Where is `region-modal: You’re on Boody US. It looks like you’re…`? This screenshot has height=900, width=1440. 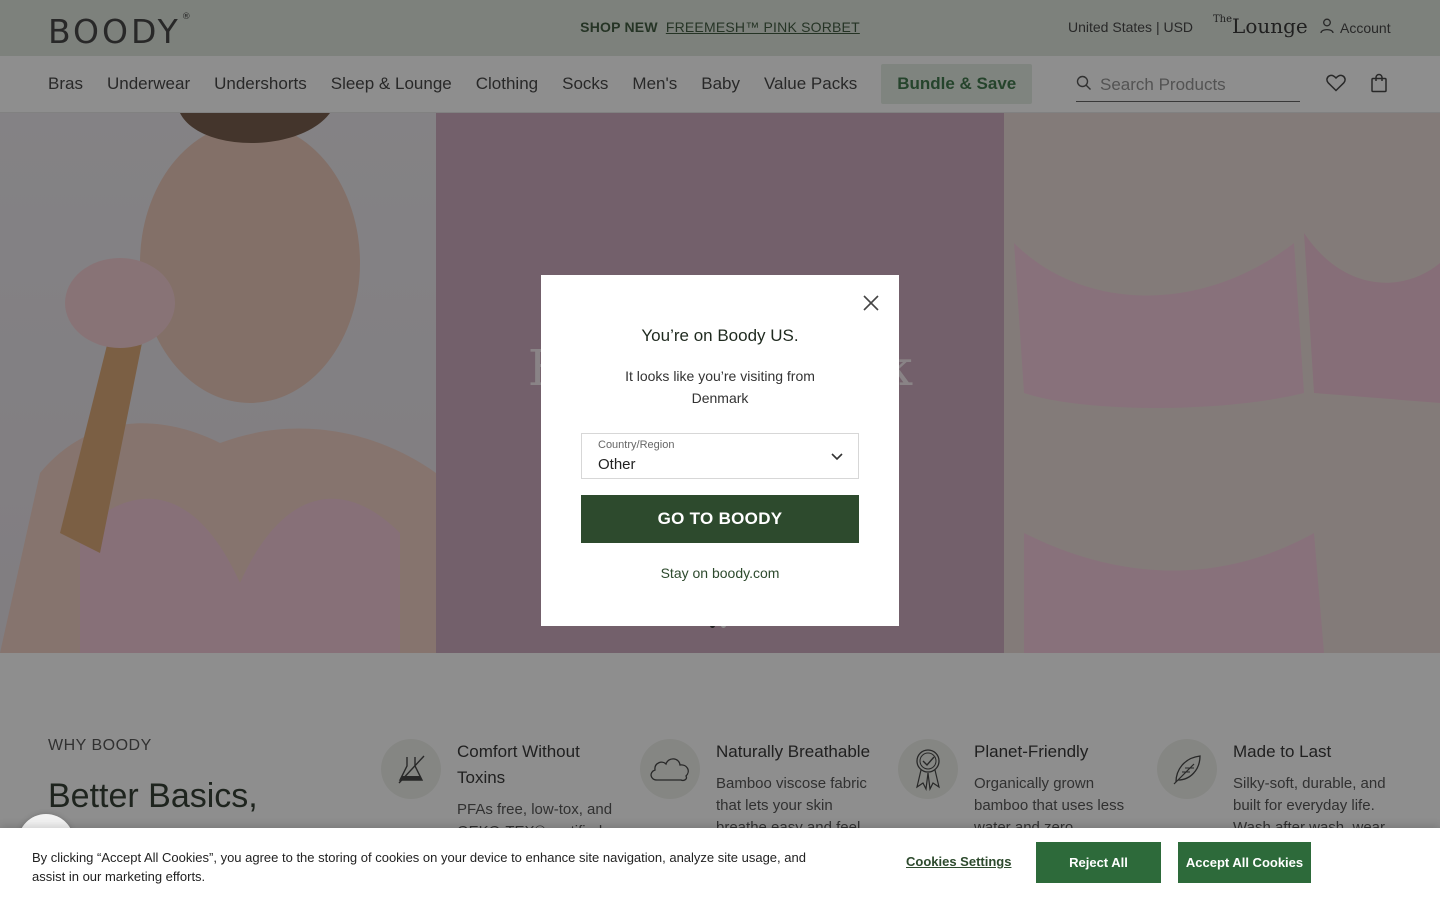
region-modal: You’re on Boody US. It looks like you’re… is located at coordinates (720, 450).